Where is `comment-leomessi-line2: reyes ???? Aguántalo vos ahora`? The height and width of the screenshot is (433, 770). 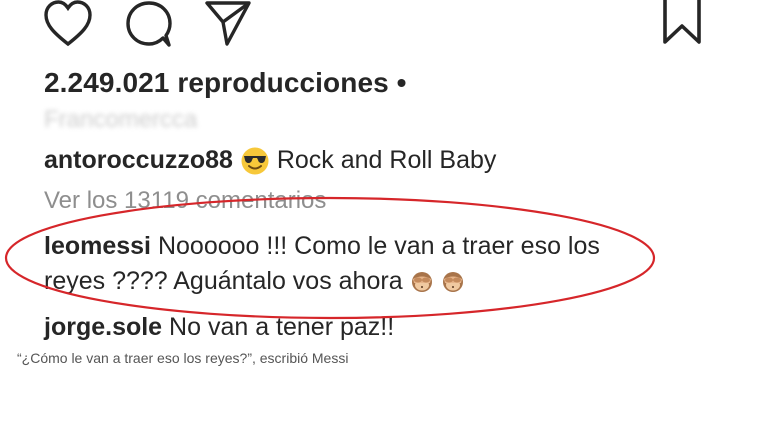 comment-leomessi-line2: reyes ???? Aguántalo vos ahora is located at coordinates (254, 281).